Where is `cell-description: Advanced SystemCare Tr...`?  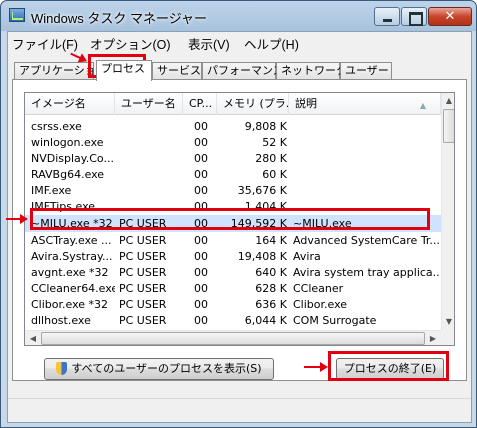
cell-description: Advanced SystemCare Tr... is located at coordinates (366, 240).